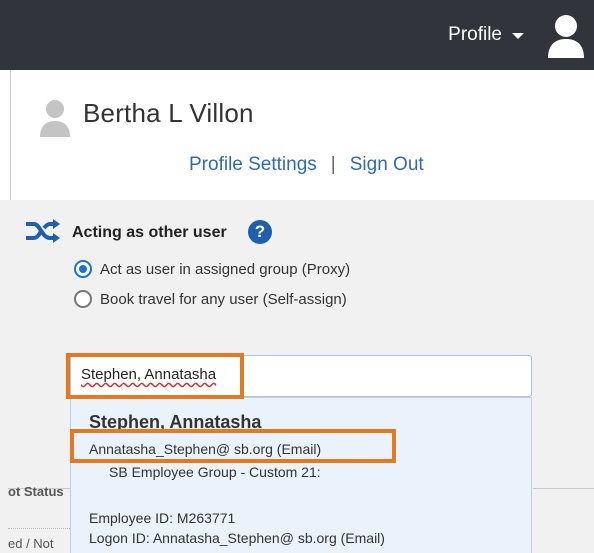 This screenshot has height=553, width=594. Describe the element at coordinates (149, 232) in the screenshot. I see `acting-title: Acting as other user` at that location.